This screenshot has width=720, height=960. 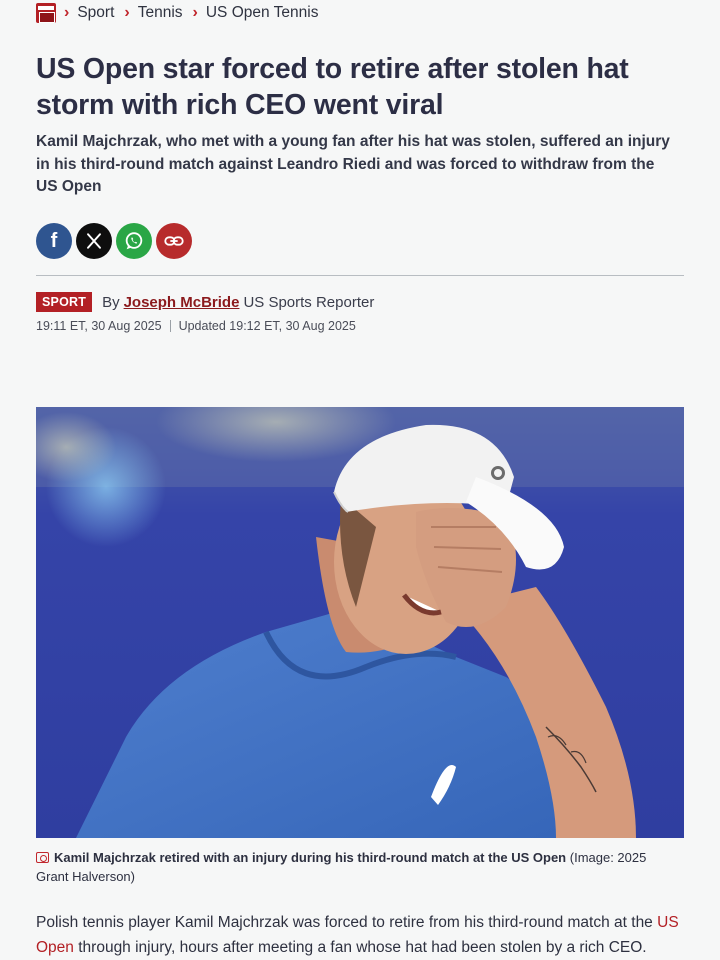 I want to click on section-tag: SPORT, so click(x=64, y=302).